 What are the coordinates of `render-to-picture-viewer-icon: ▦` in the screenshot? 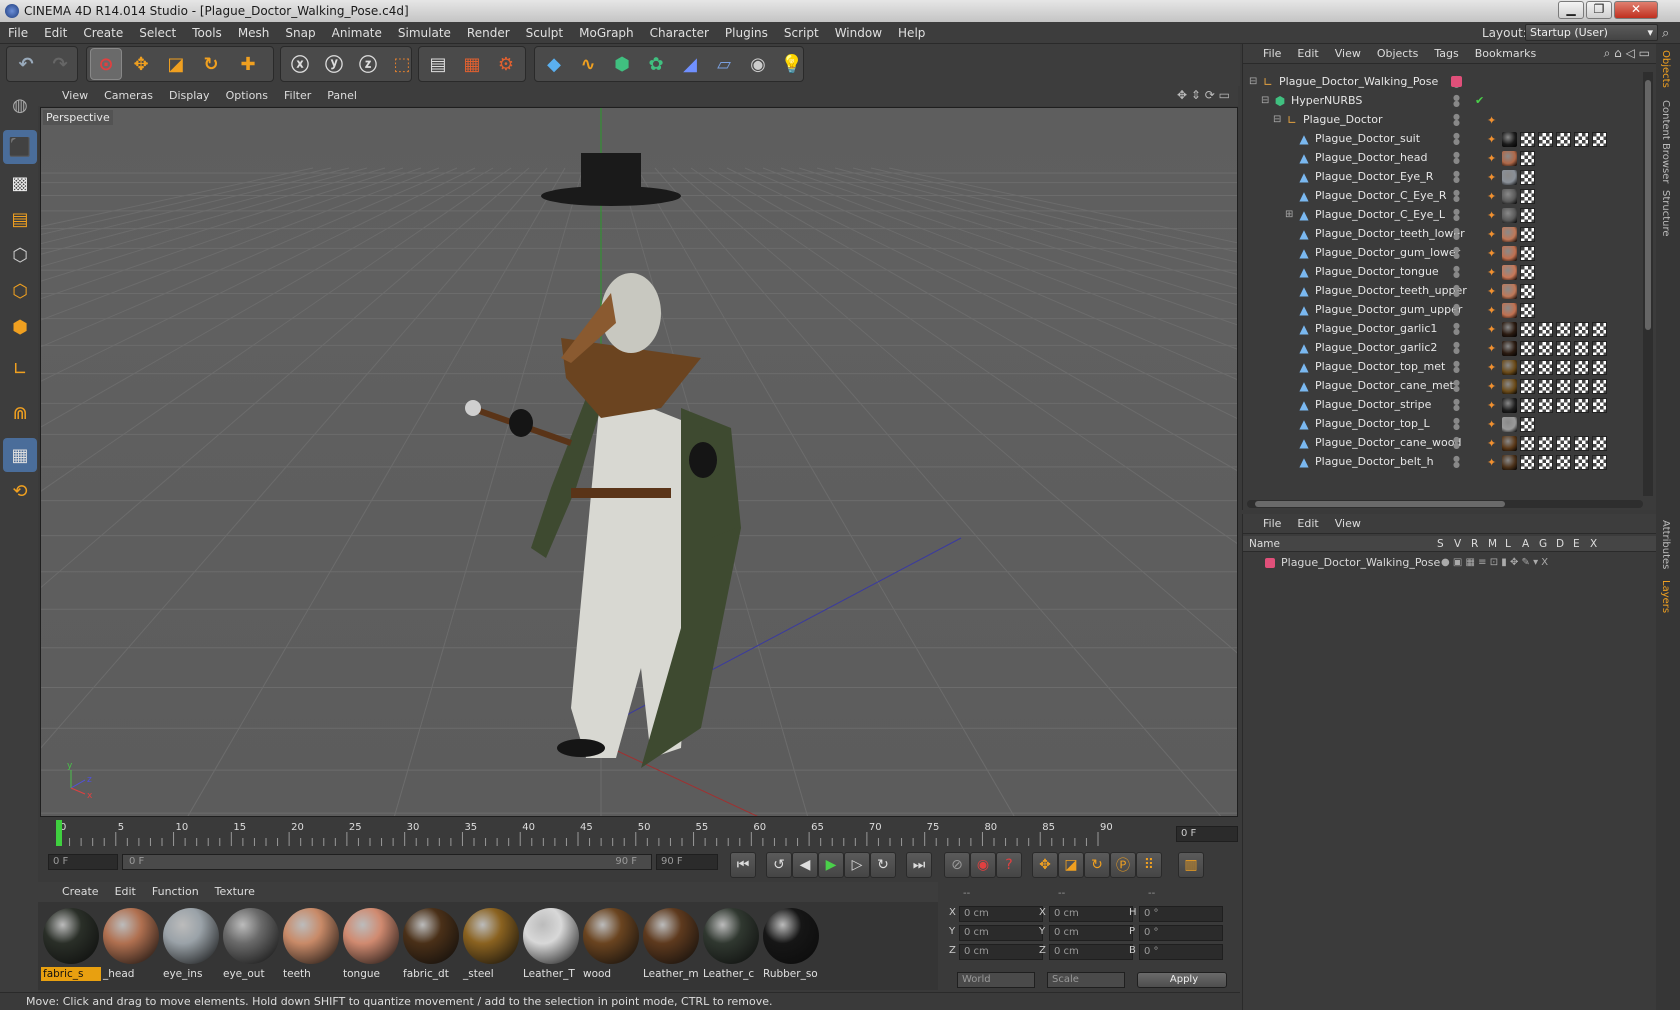 It's located at (472, 64).